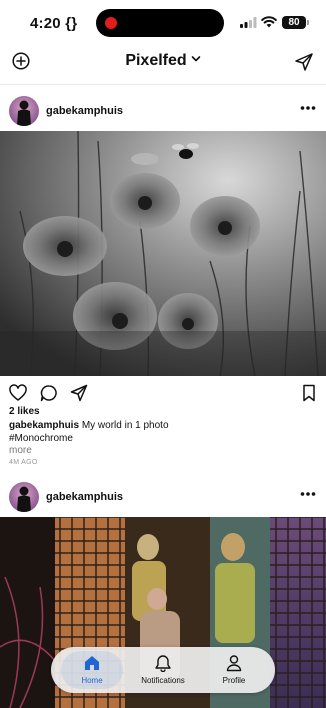 The height and width of the screenshot is (708, 326). Describe the element at coordinates (163, 680) in the screenshot. I see `tab-notifications-label: Notifications` at that location.